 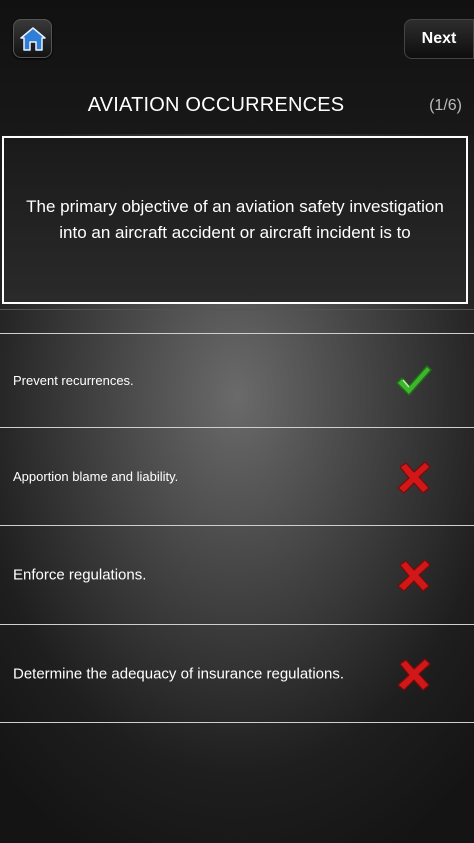 What do you see at coordinates (73, 380) in the screenshot?
I see `answer-label: Prevent recurrences.` at bounding box center [73, 380].